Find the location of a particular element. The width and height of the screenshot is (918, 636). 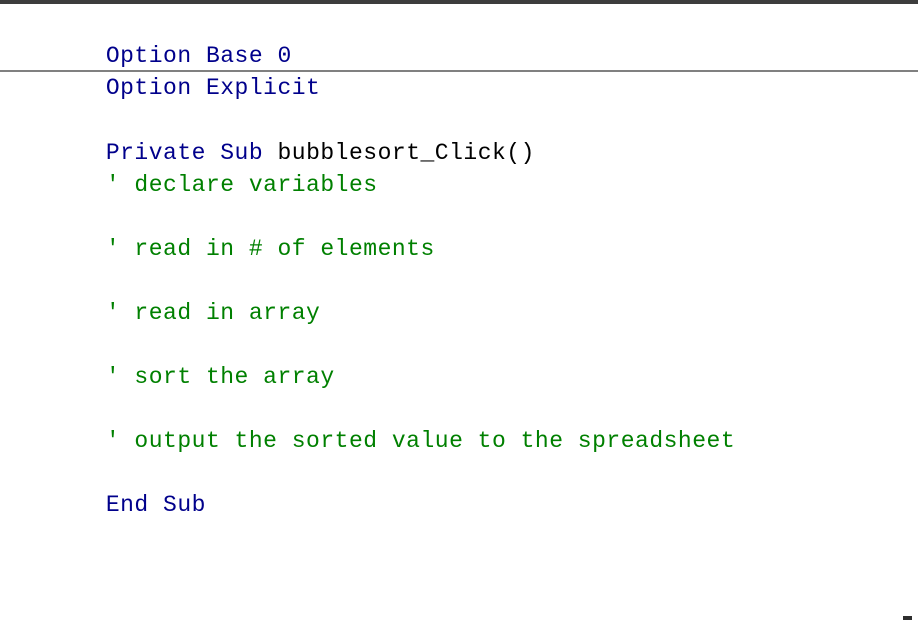

code-line-comment-read-elements: ' read in # of elements is located at coordinates (459, 231).